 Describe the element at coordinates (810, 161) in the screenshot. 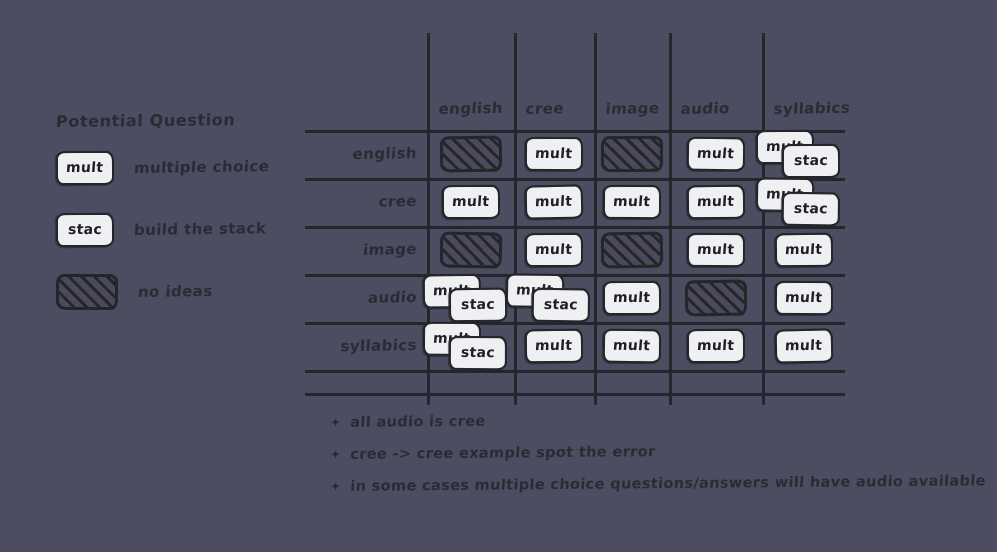

I see `matrix-cell-english-syllabics-stack-front-card: stac` at that location.